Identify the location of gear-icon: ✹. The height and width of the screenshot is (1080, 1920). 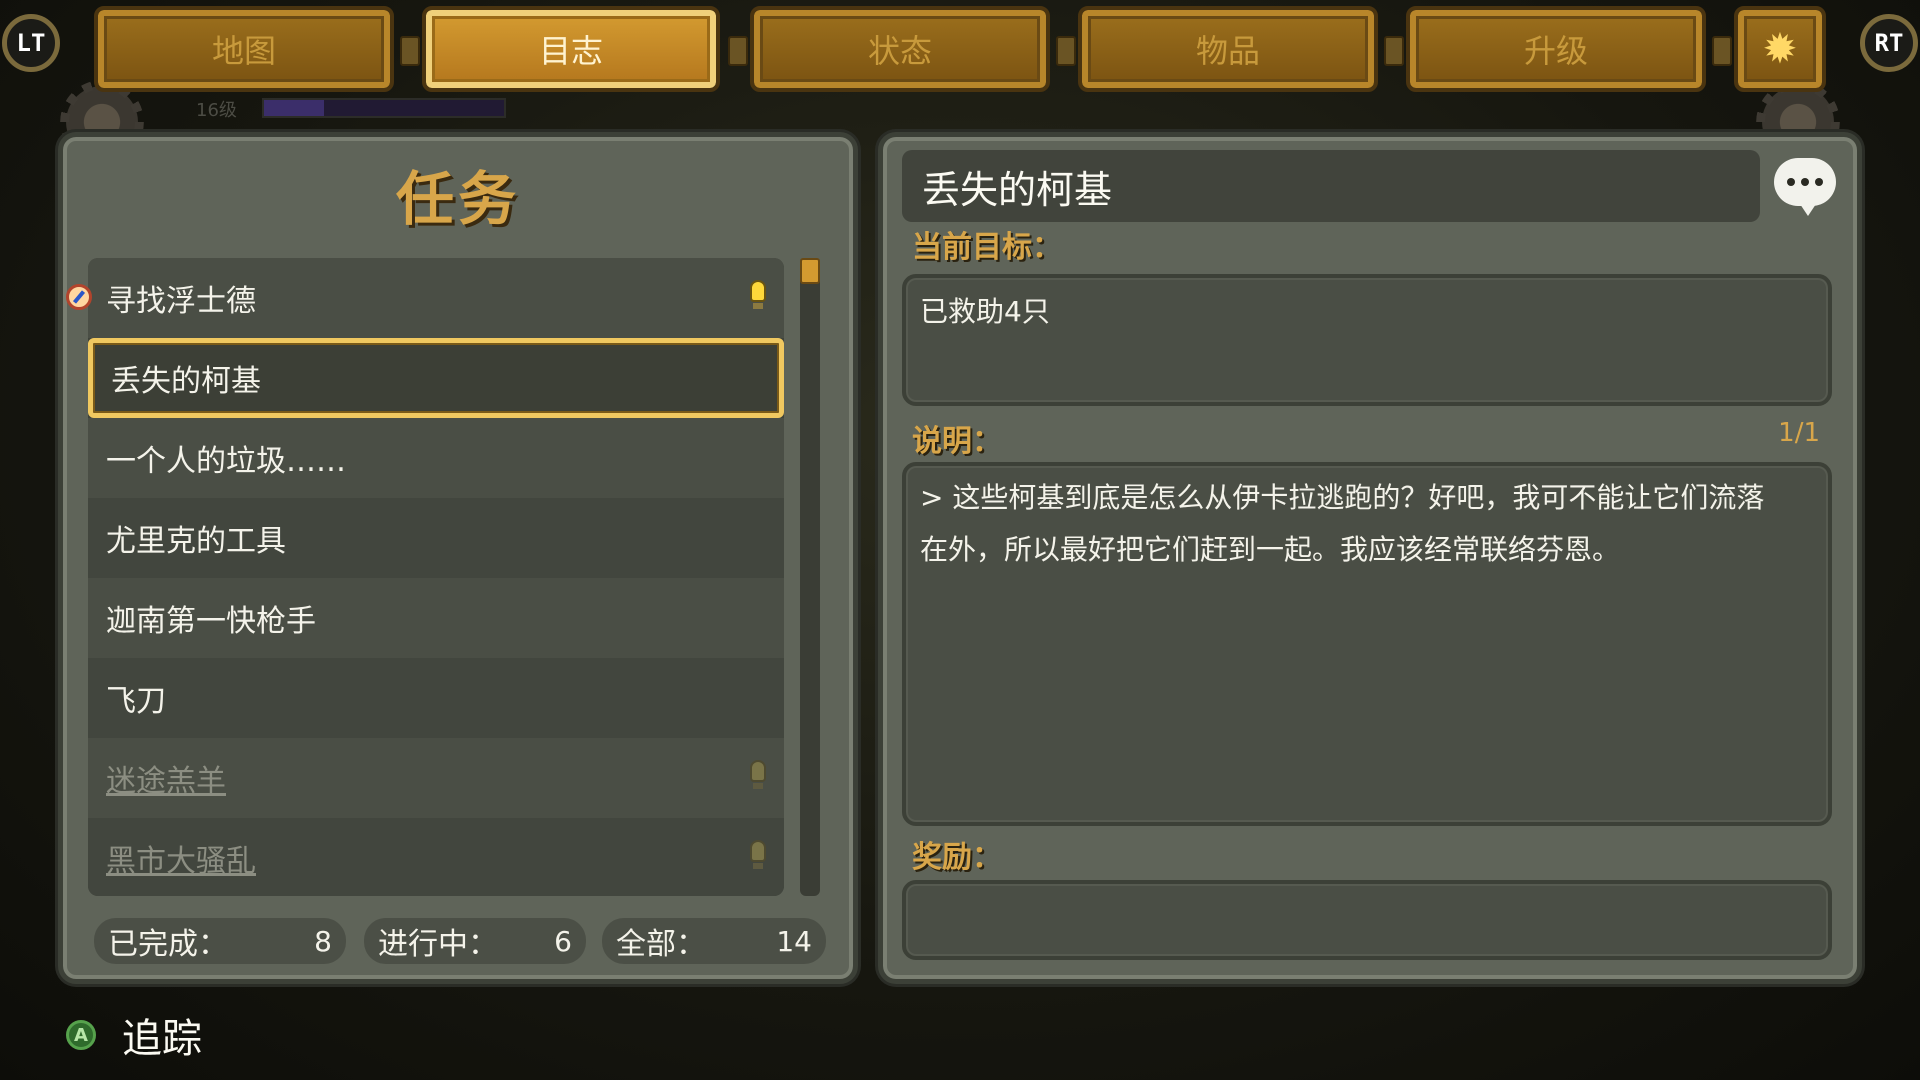
(1780, 48).